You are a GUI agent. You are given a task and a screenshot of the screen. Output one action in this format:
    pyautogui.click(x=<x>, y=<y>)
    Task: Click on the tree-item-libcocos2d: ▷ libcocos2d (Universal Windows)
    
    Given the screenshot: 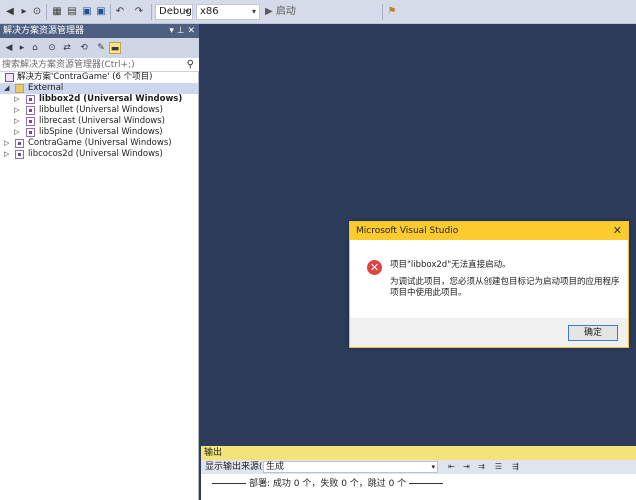 What is the action you would take?
    pyautogui.click(x=99, y=154)
    